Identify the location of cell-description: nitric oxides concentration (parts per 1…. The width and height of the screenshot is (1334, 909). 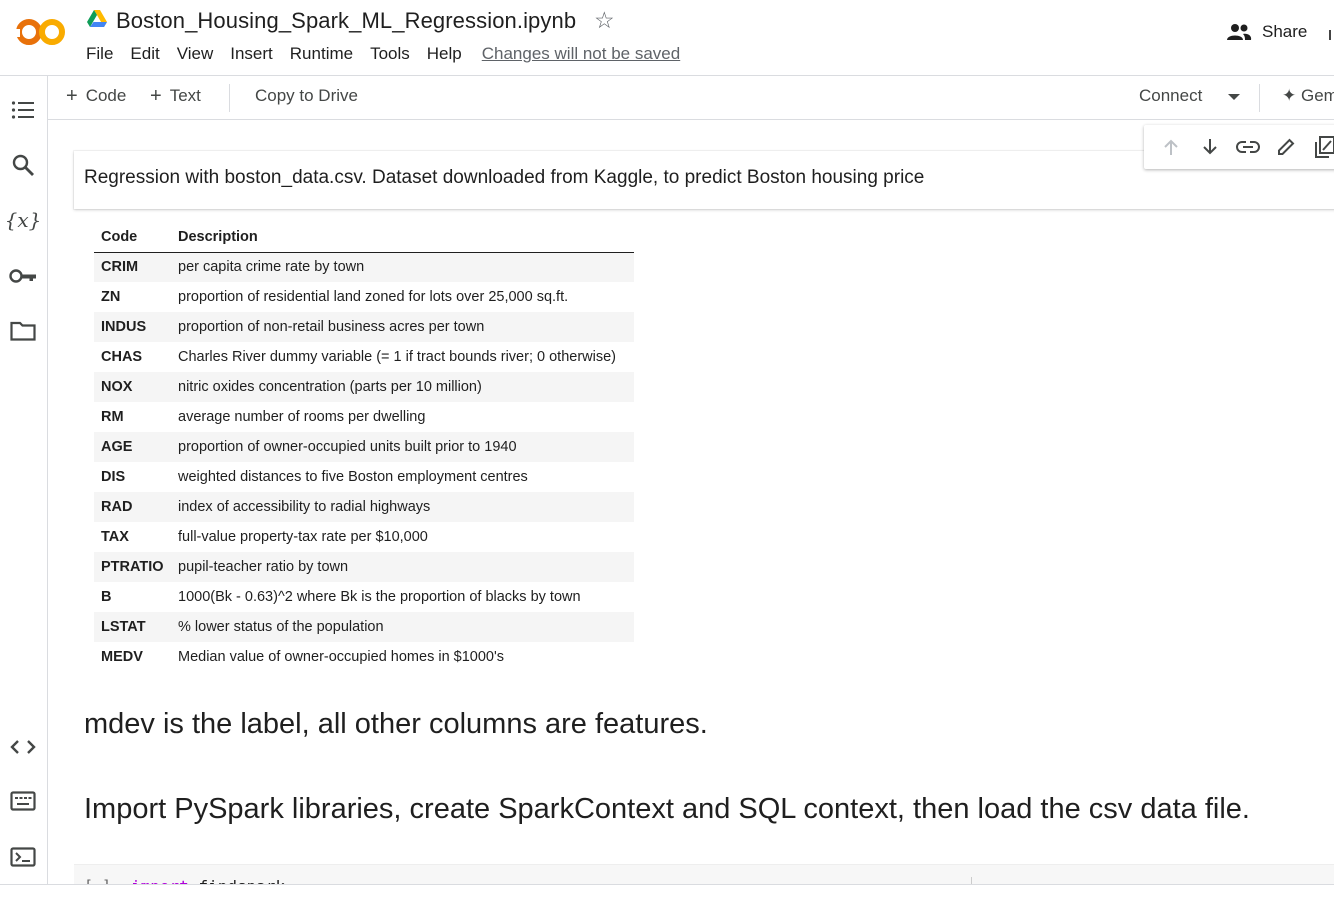
(402, 387).